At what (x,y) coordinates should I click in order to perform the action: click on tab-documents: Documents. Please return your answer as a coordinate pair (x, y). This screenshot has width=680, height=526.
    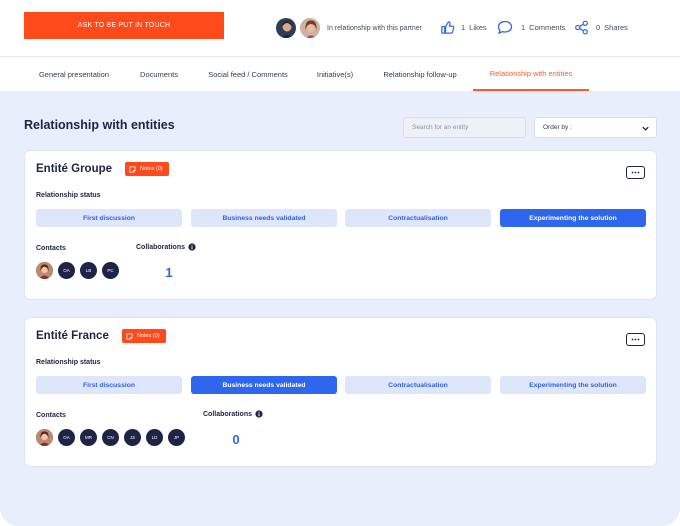
    Looking at the image, I should click on (159, 74).